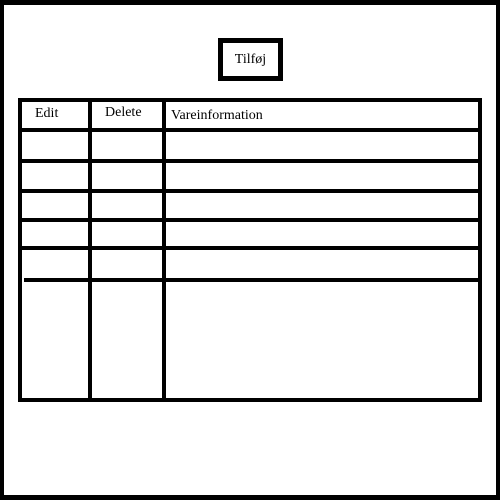  Describe the element at coordinates (217, 115) in the screenshot. I see `column-header-vareinformation: Vareinformation` at that location.